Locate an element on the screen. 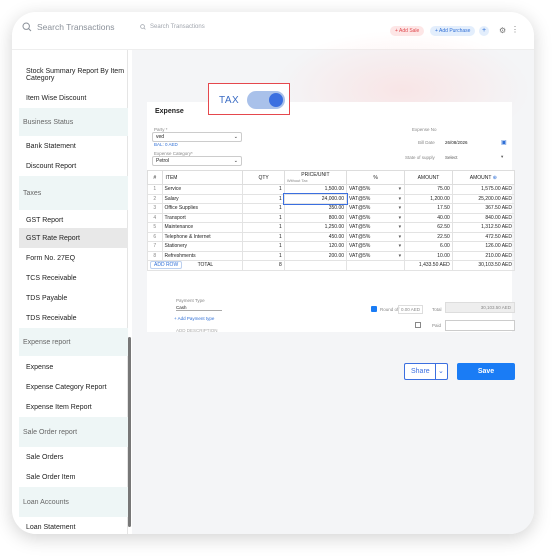 This screenshot has height=558, width=558. row-item: Maintenance is located at coordinates (202, 227).